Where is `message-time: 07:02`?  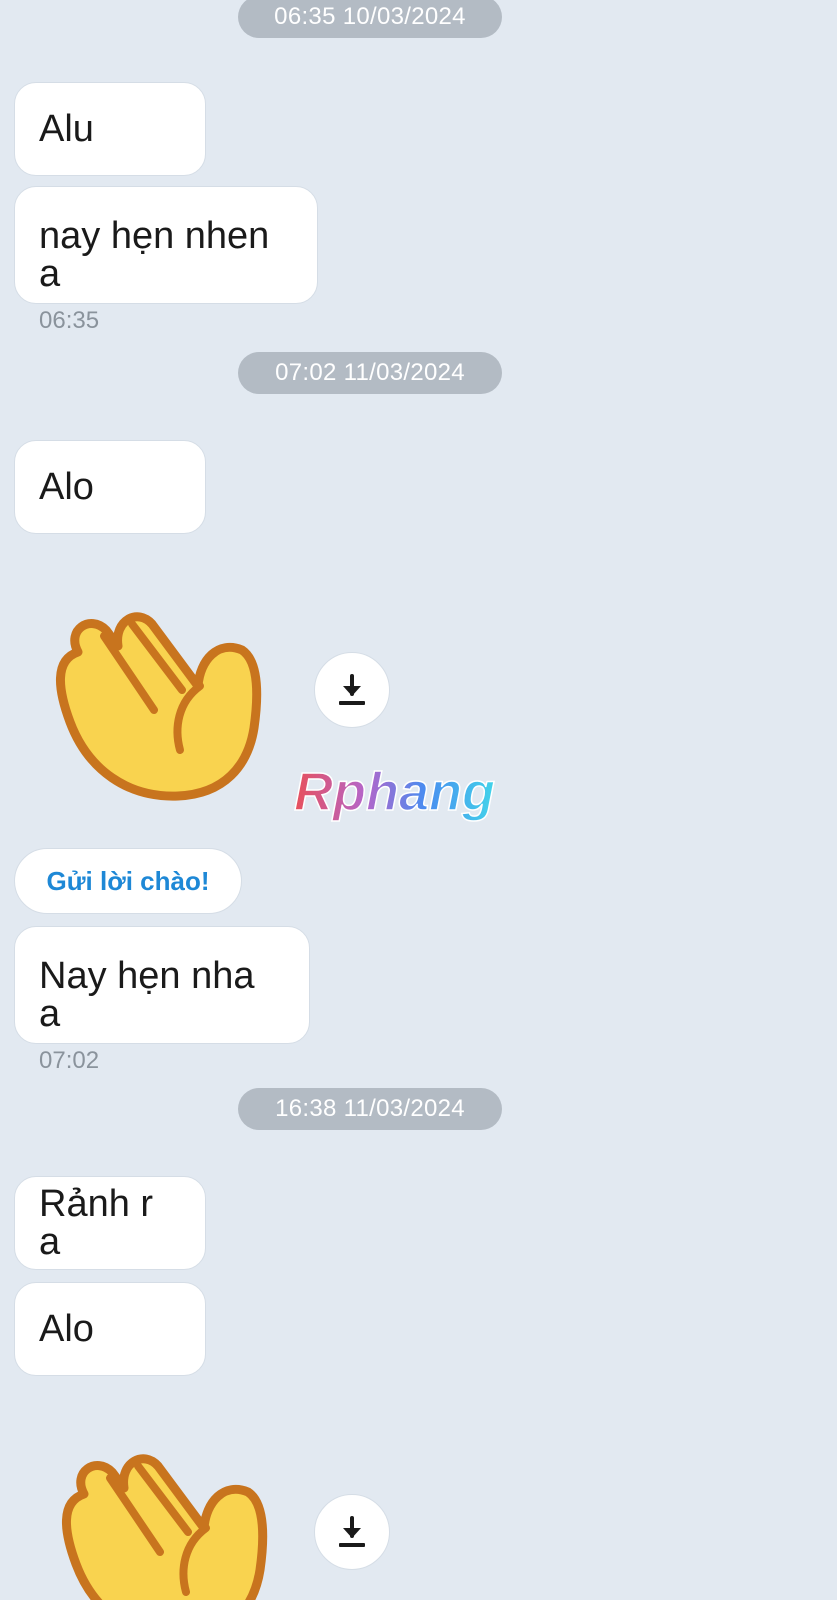
message-time: 07:02 is located at coordinates (69, 1060).